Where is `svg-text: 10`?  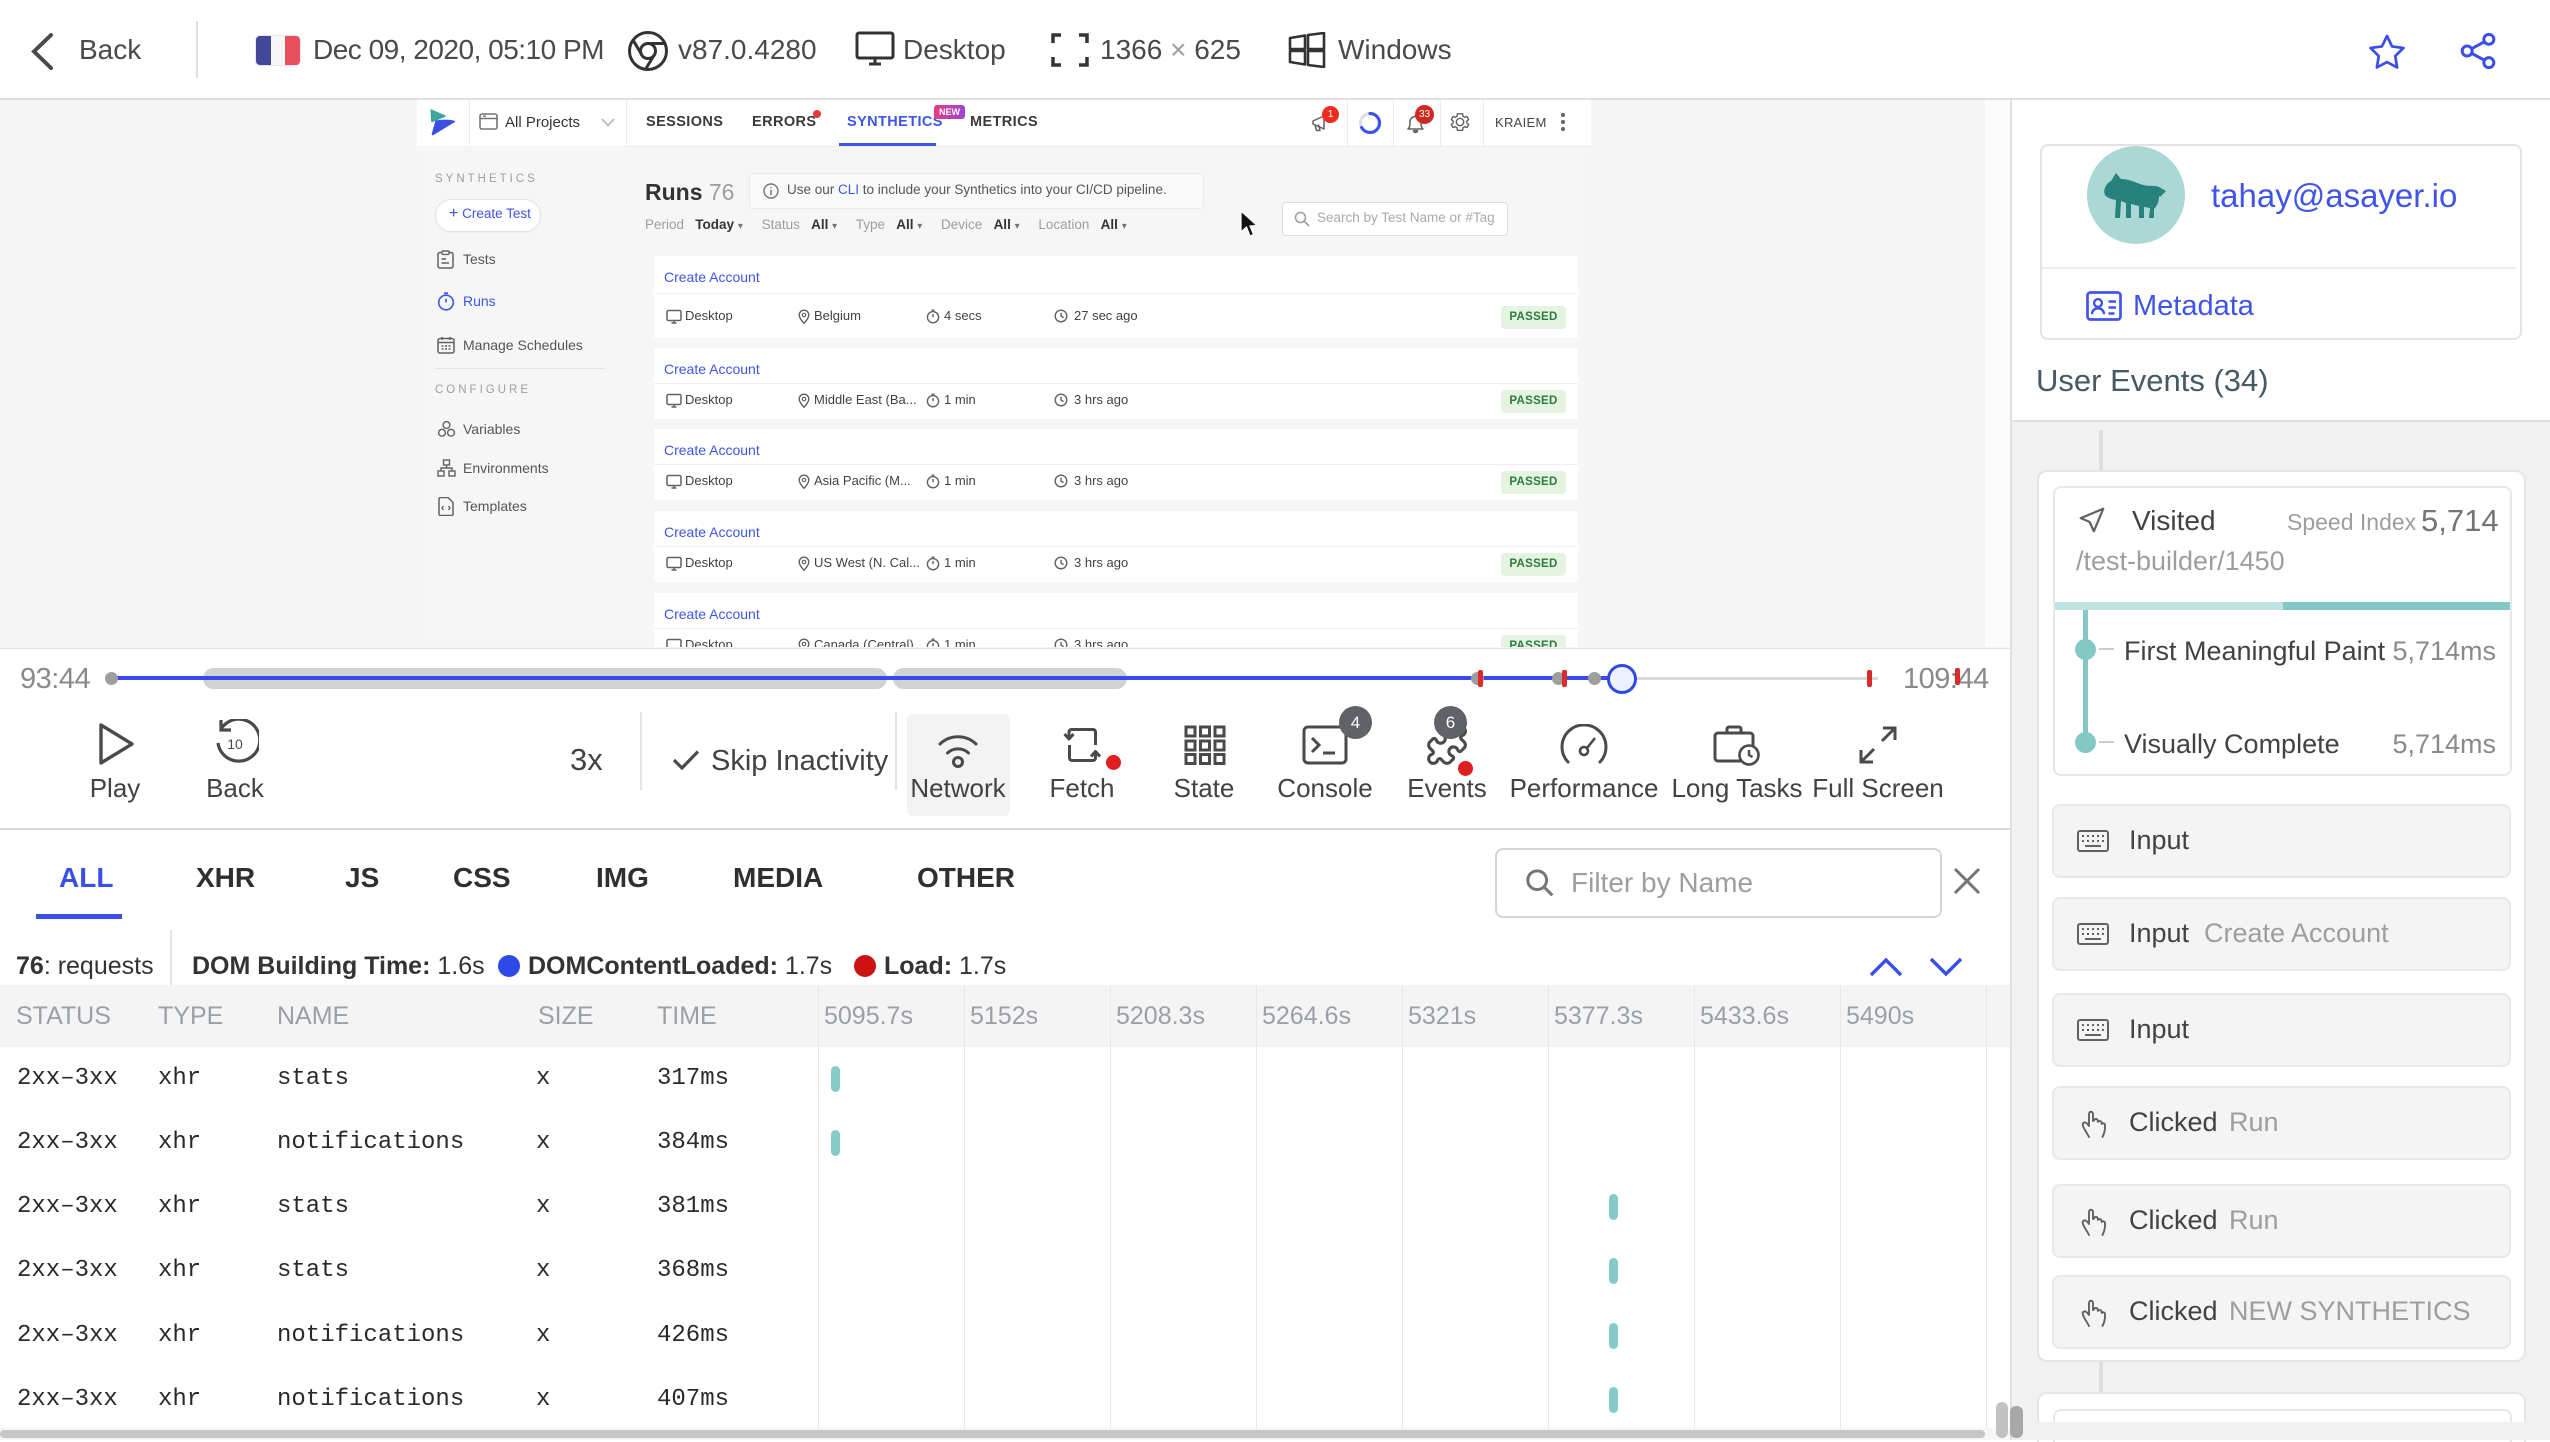
svg-text: 10 is located at coordinates (235, 744).